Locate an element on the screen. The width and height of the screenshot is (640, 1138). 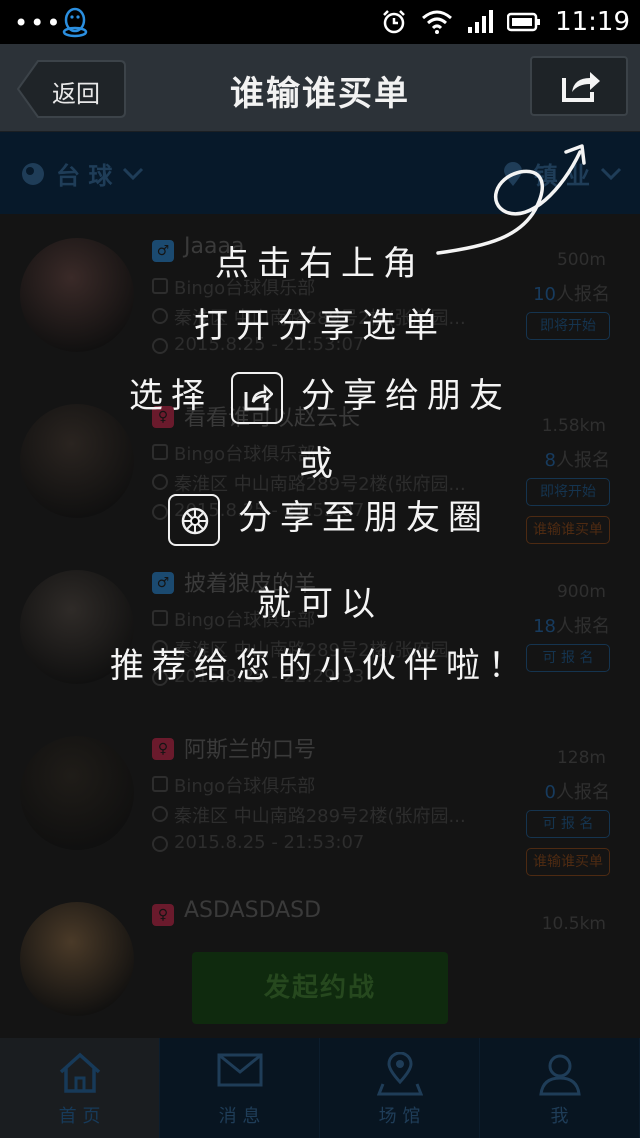
sport-filter: 台 球 is located at coordinates (82, 173).